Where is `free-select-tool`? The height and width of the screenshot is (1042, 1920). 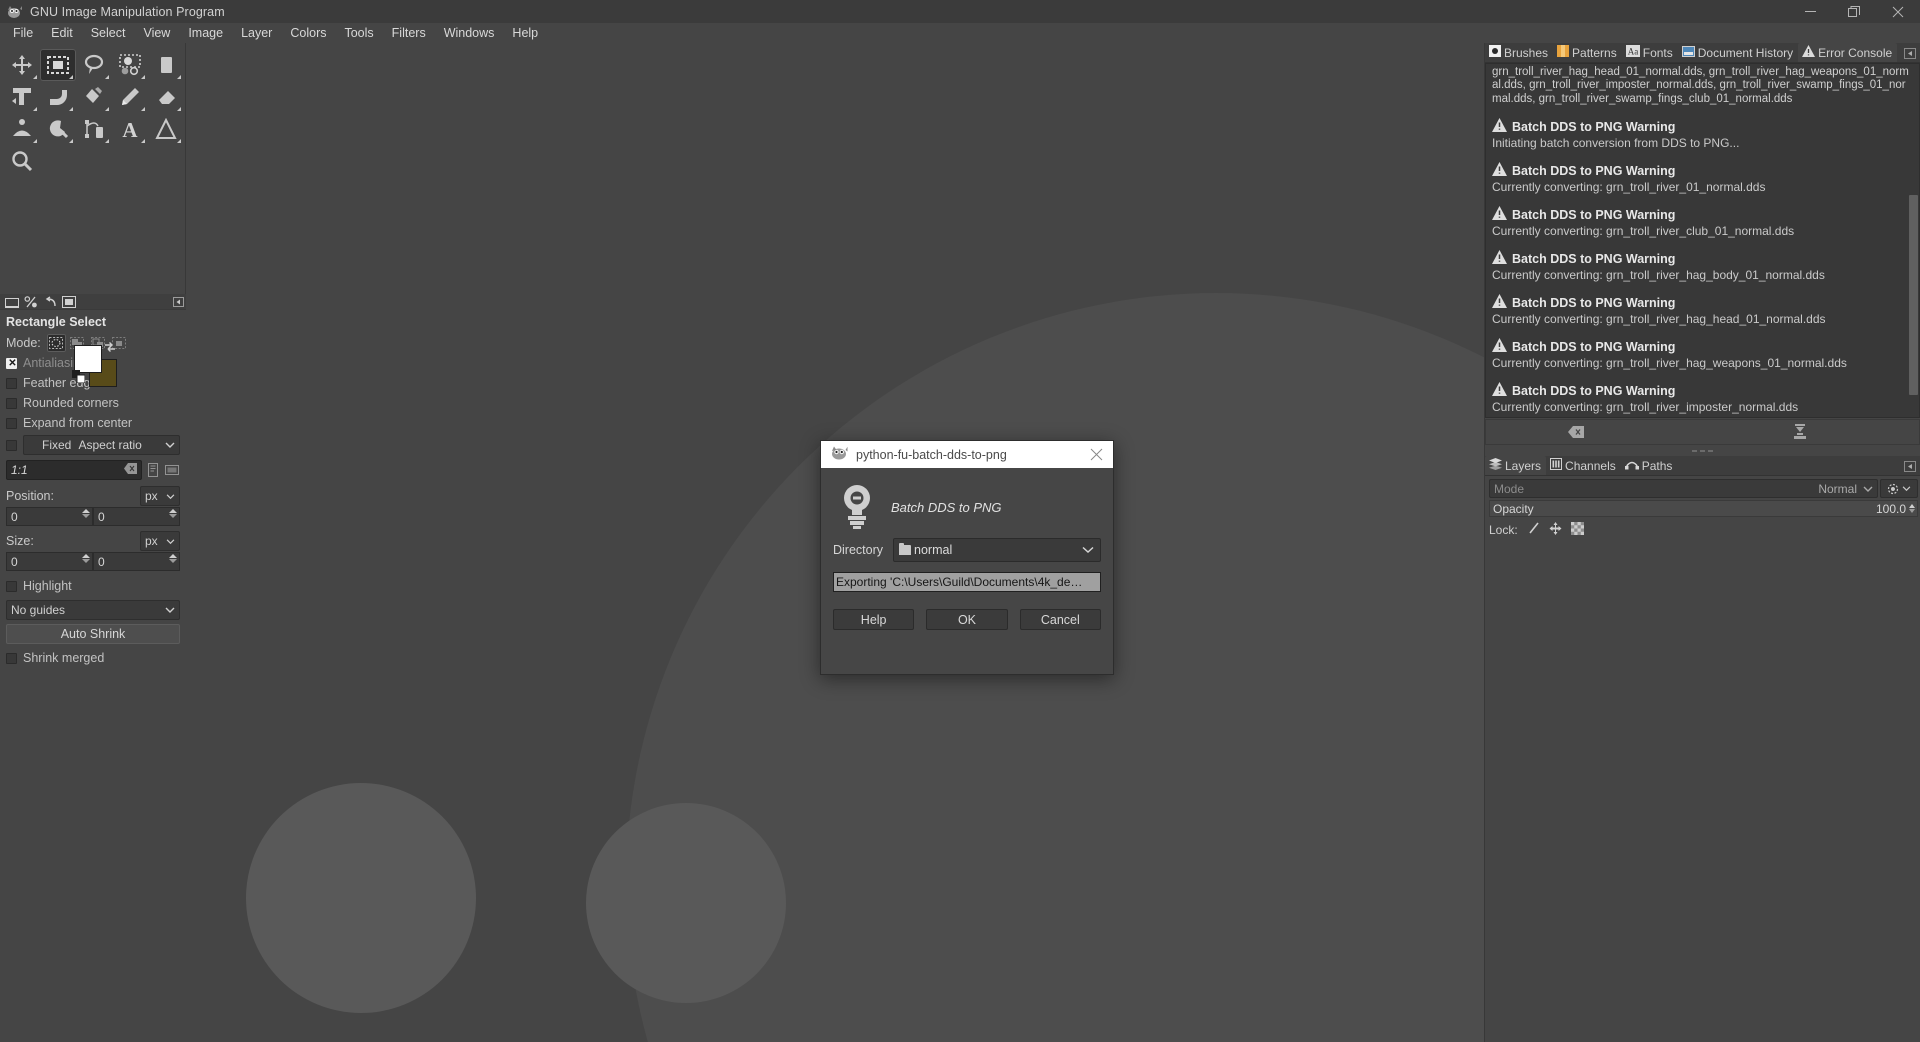 free-select-tool is located at coordinates (94, 65).